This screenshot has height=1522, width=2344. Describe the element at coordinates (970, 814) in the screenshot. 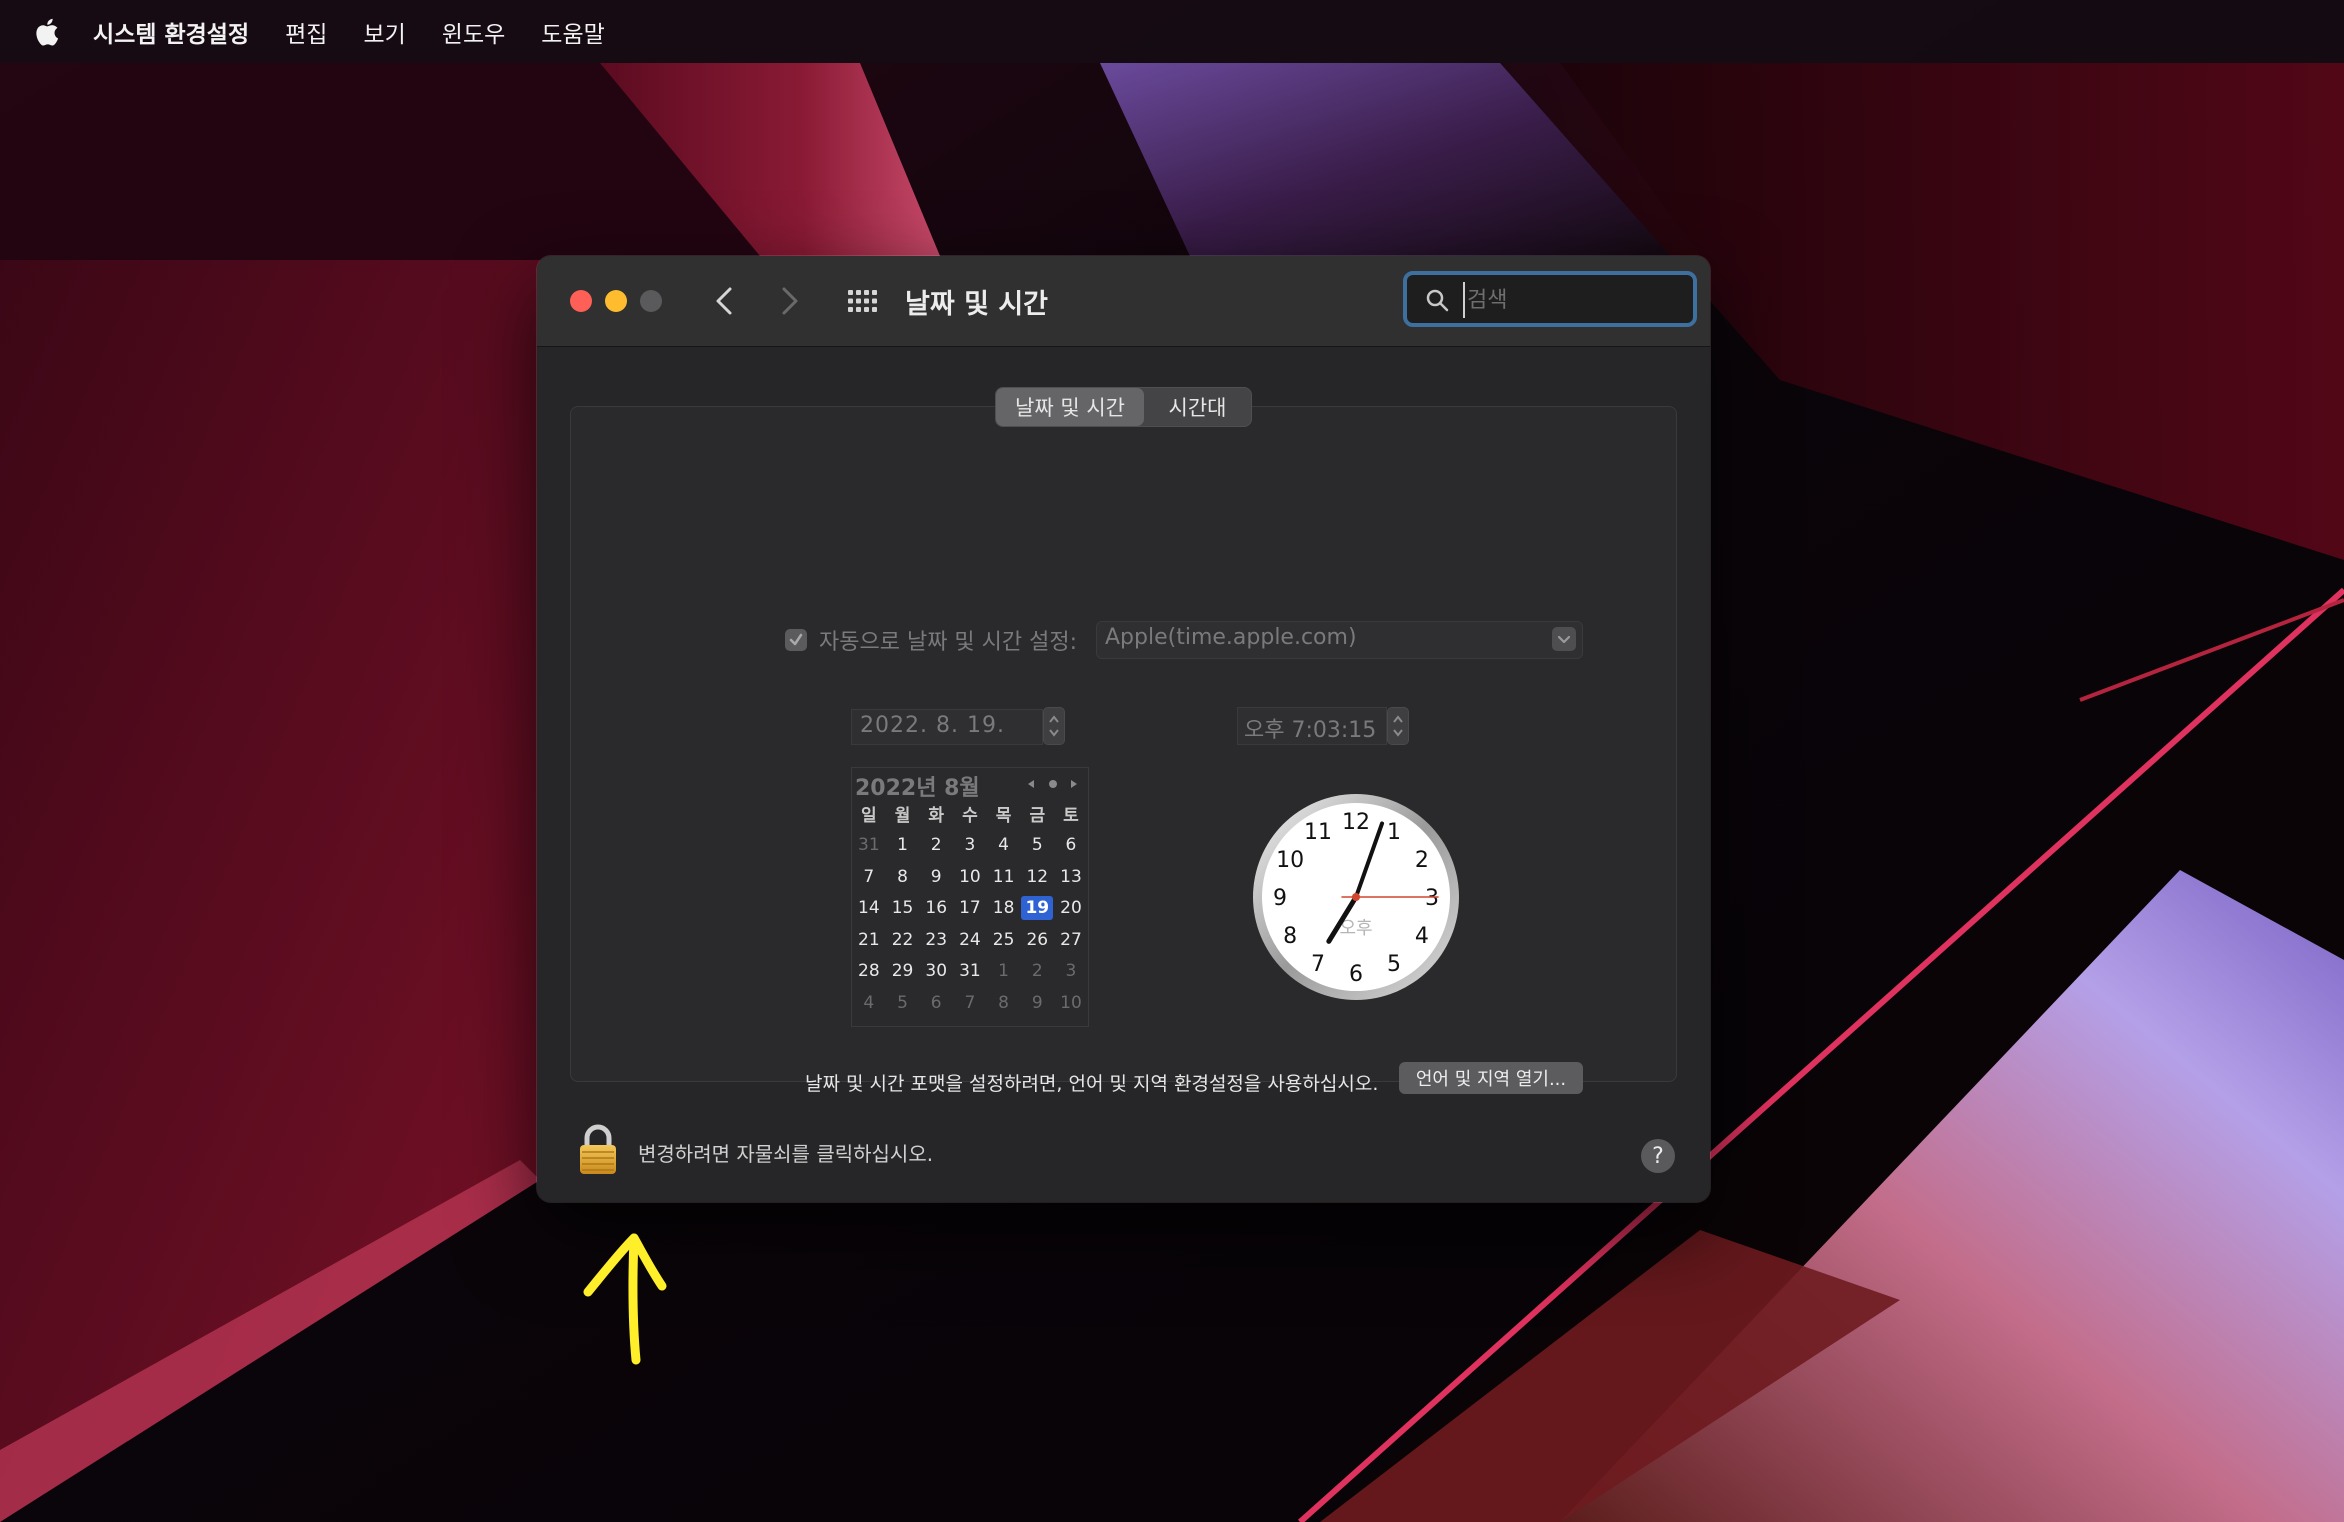

I see `calendar-weekday-row: 일월화수목금토` at that location.